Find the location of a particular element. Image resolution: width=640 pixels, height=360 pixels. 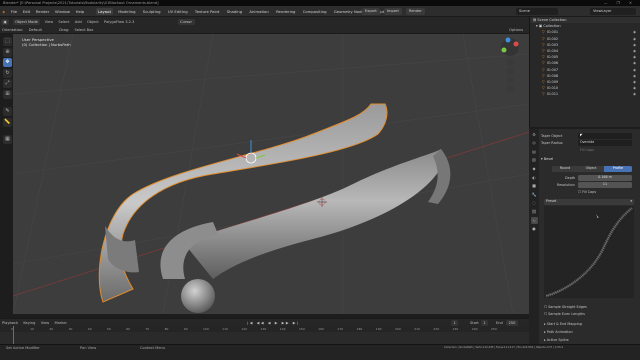

navigation-gizmo is located at coordinates (510, 65).